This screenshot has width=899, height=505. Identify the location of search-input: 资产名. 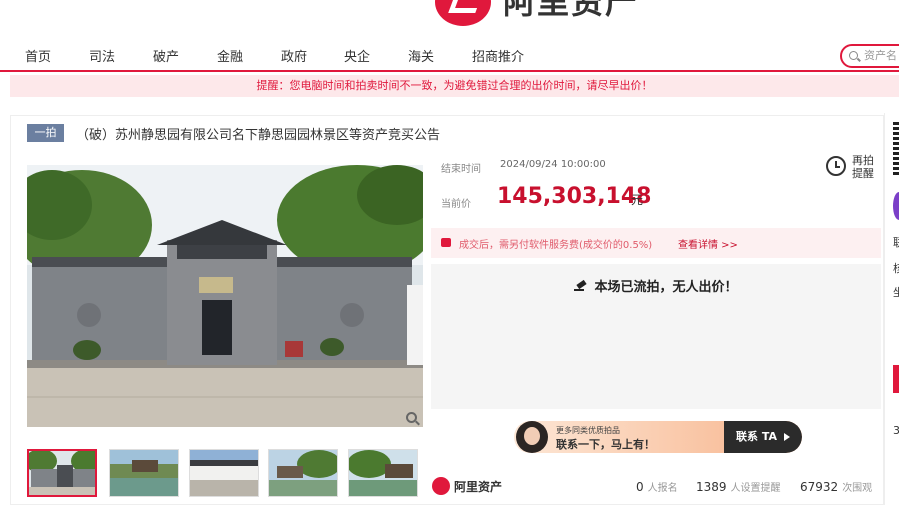
(869, 56).